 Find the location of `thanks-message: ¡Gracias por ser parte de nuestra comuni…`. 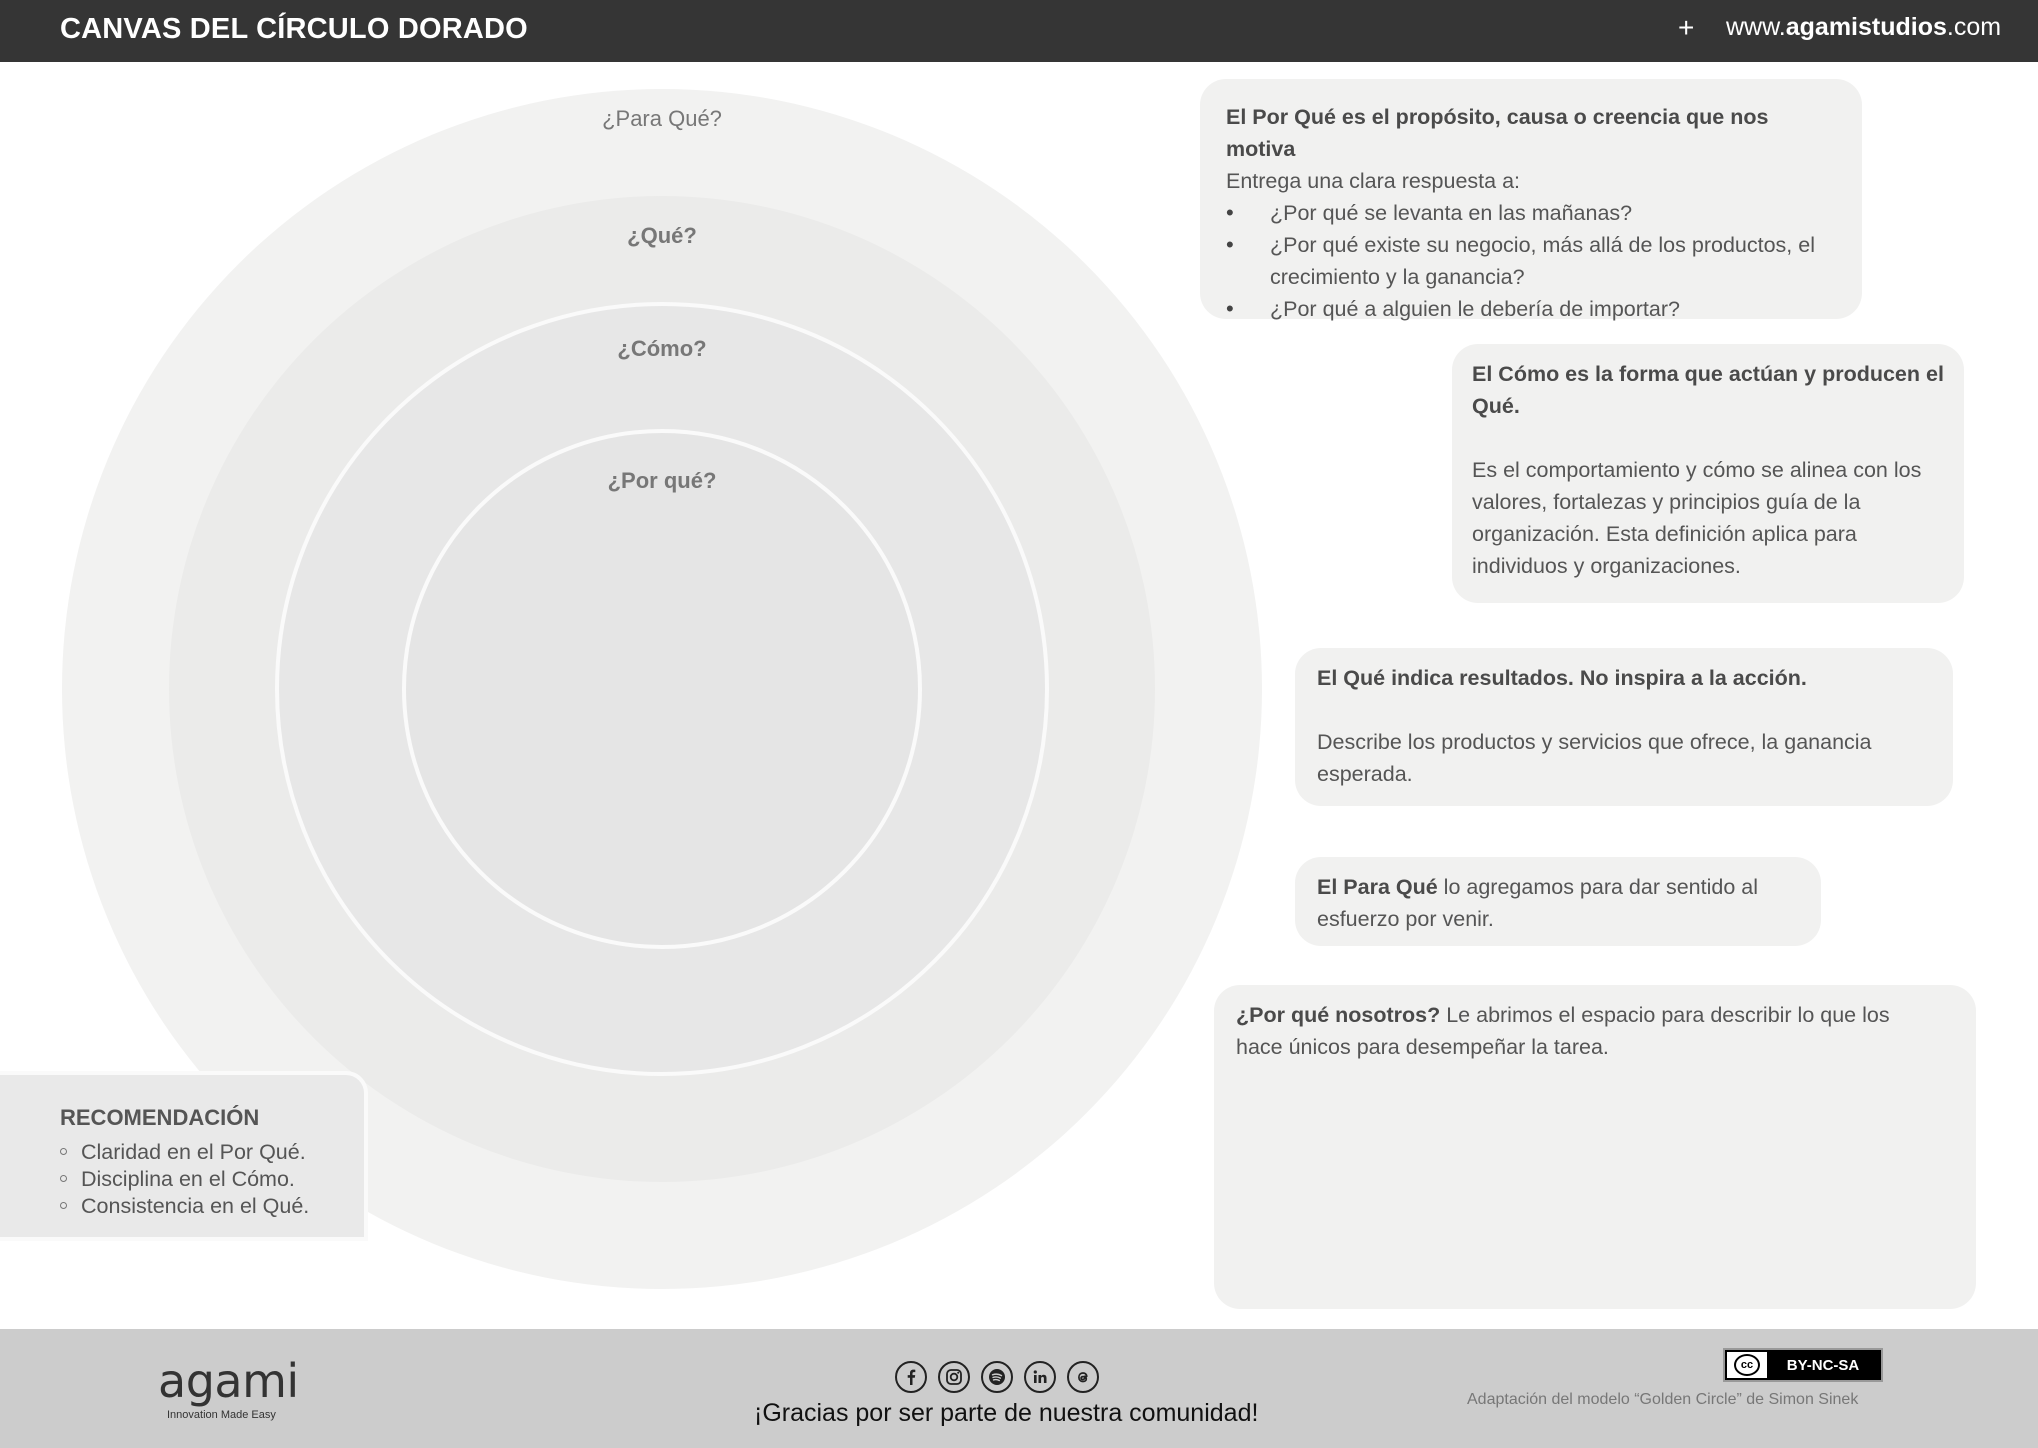

thanks-message: ¡Gracias por ser parte de nuestra comuni… is located at coordinates (1006, 1413).